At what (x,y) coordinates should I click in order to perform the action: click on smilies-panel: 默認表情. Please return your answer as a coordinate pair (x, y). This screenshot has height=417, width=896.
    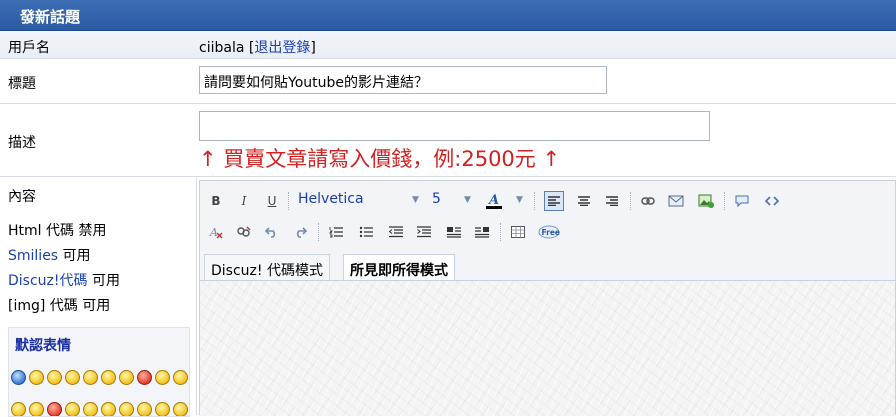
    Looking at the image, I should click on (99, 372).